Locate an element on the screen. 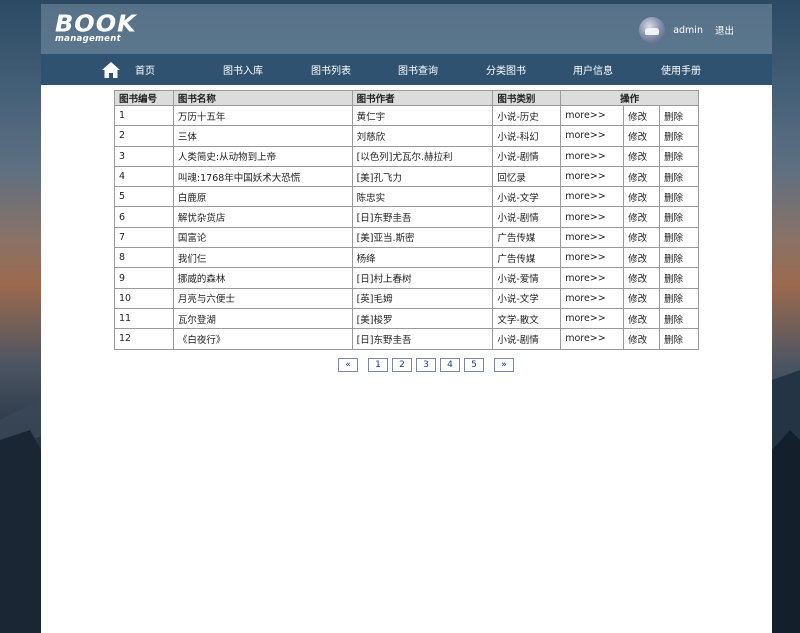 The width and height of the screenshot is (800, 633). cell-book-author: [日]东野圭吾 is located at coordinates (422, 217).